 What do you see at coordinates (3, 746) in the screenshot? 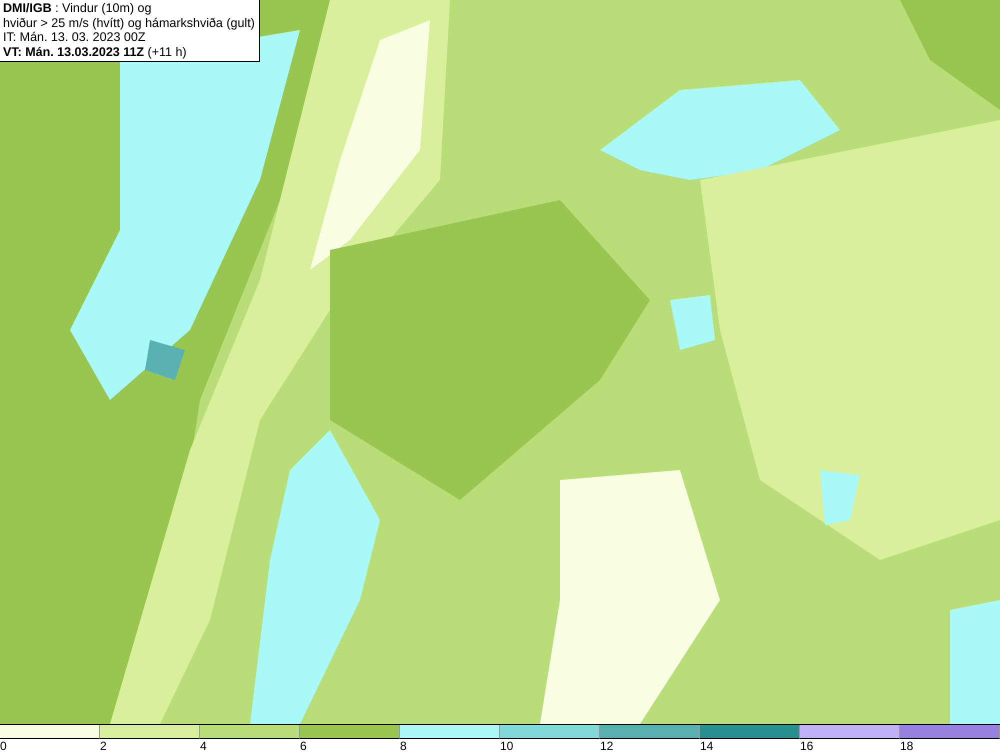
I see `legend-tick-label: 0` at bounding box center [3, 746].